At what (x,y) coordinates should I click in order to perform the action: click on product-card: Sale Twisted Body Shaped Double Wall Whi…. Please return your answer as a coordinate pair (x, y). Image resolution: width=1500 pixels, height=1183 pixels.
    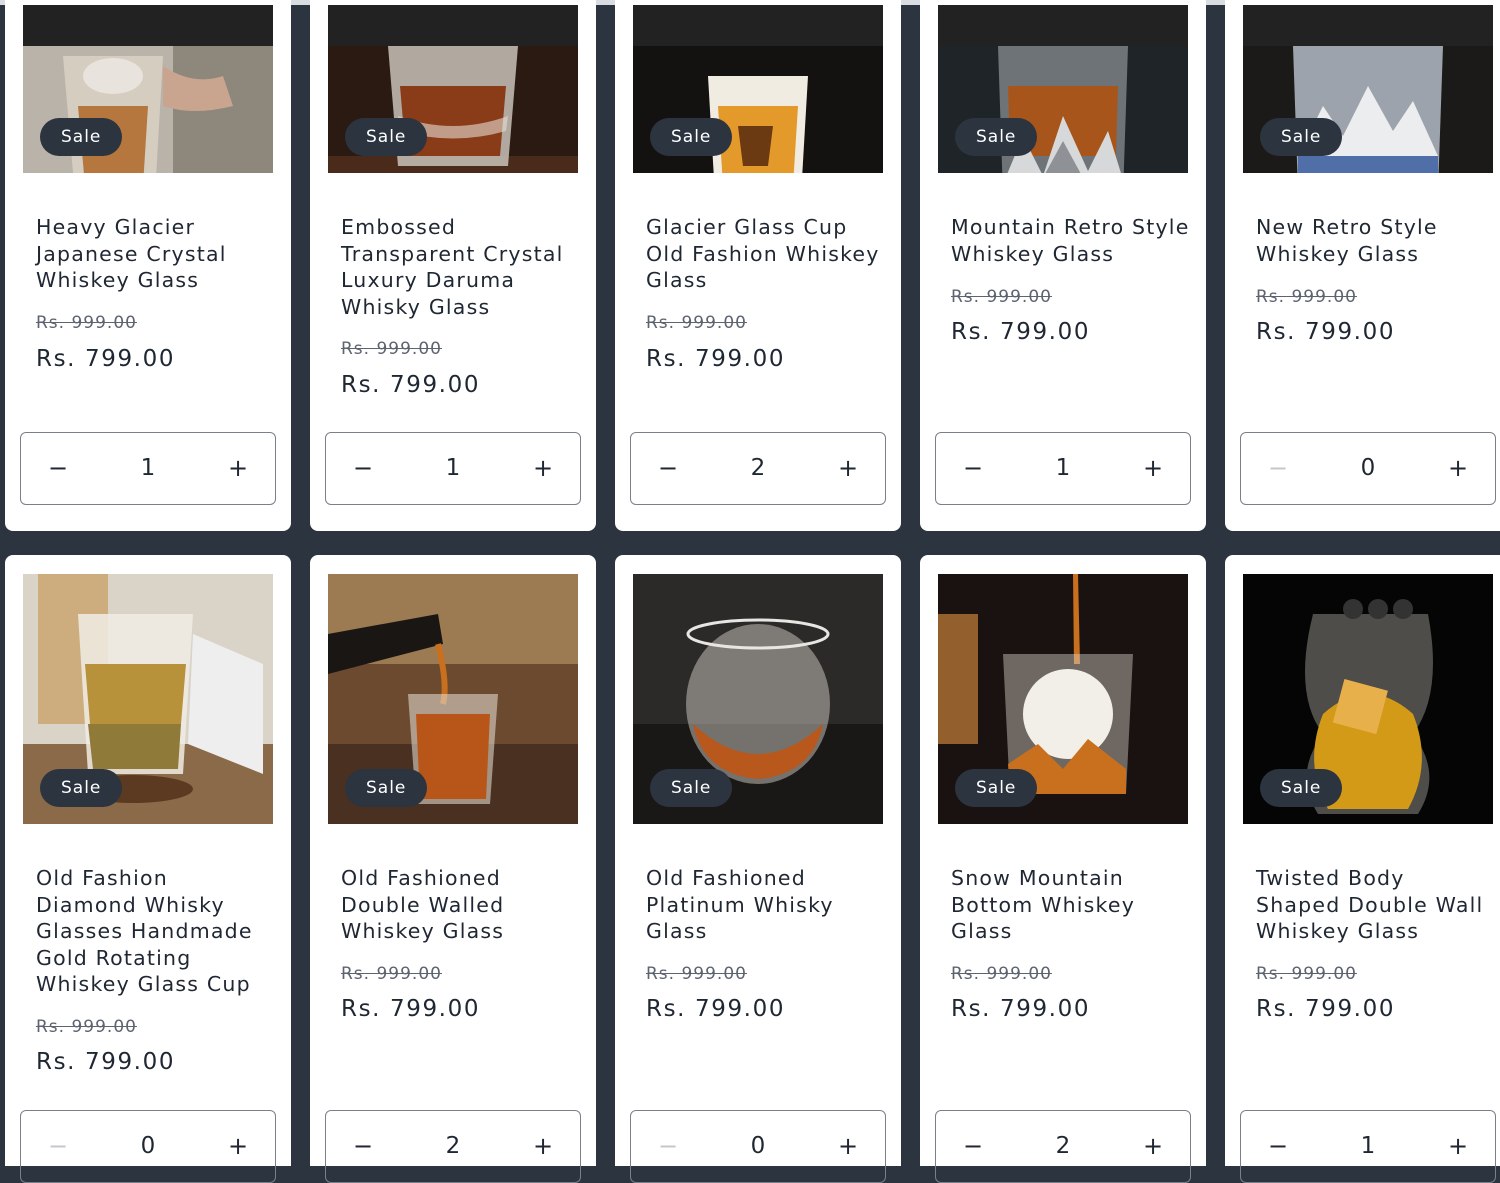
    Looking at the image, I should click on (1362, 869).